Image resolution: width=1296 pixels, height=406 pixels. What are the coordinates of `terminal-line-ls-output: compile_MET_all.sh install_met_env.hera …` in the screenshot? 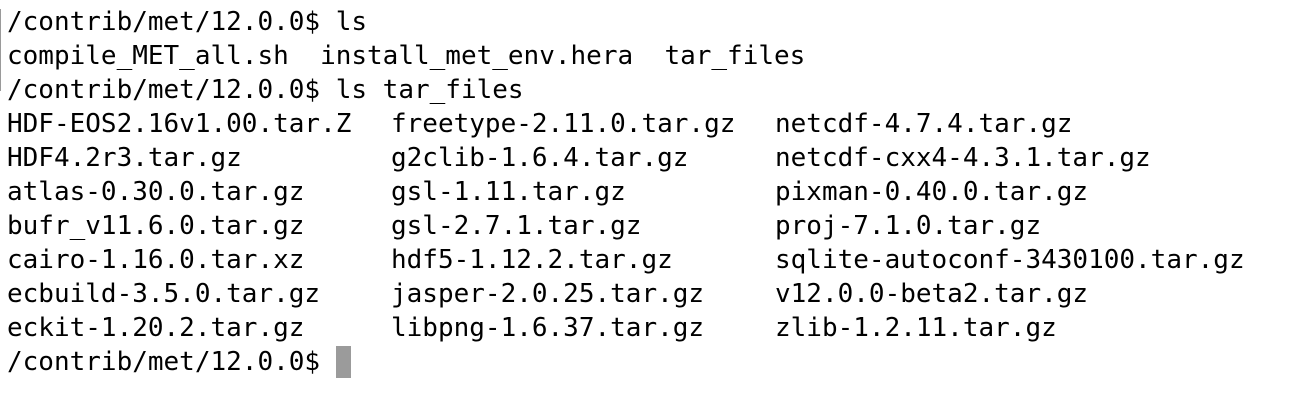 It's located at (406, 56).